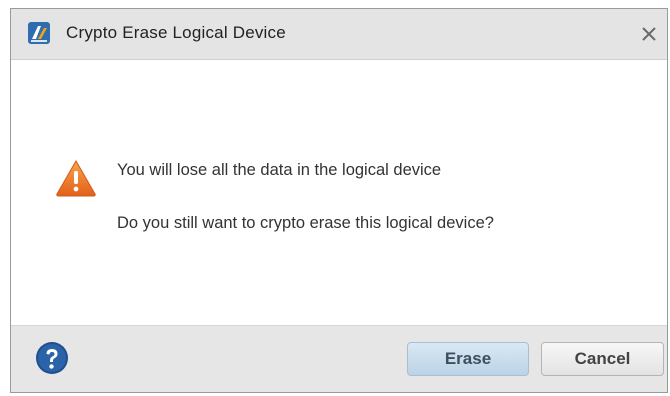 The height and width of the screenshot is (396, 670). What do you see at coordinates (602, 359) in the screenshot?
I see `cancel-button: Cancel` at bounding box center [602, 359].